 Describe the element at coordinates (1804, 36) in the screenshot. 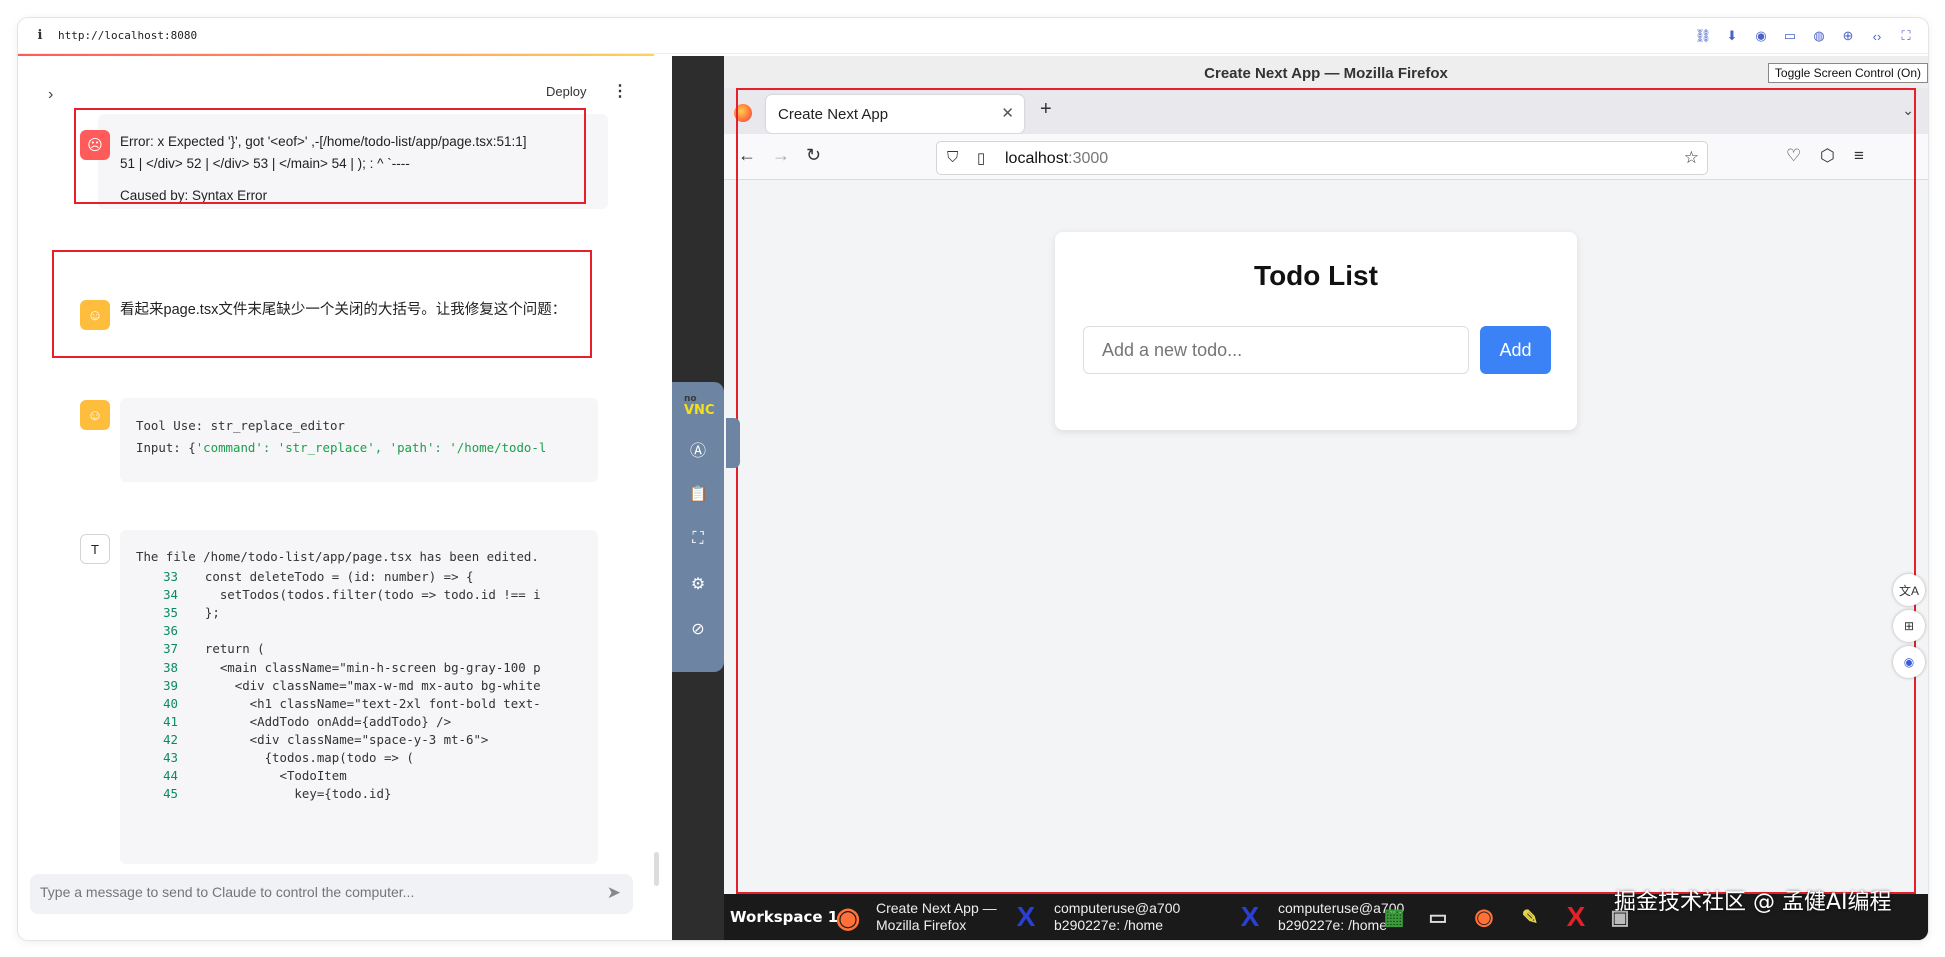

I see `toolbar-icons: ⛓ ⬇ ◉ ▭ ◍ ⊕ ‹› ⛶` at that location.